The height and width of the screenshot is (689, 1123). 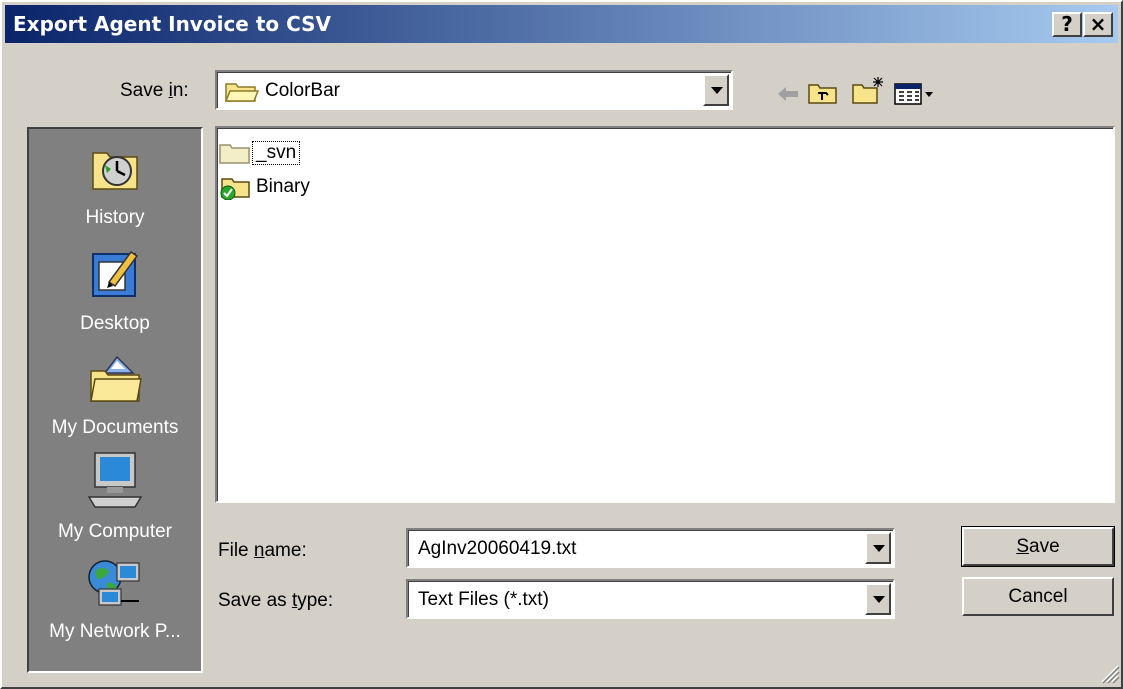 I want to click on save-in-label: Save in:, so click(x=154, y=90).